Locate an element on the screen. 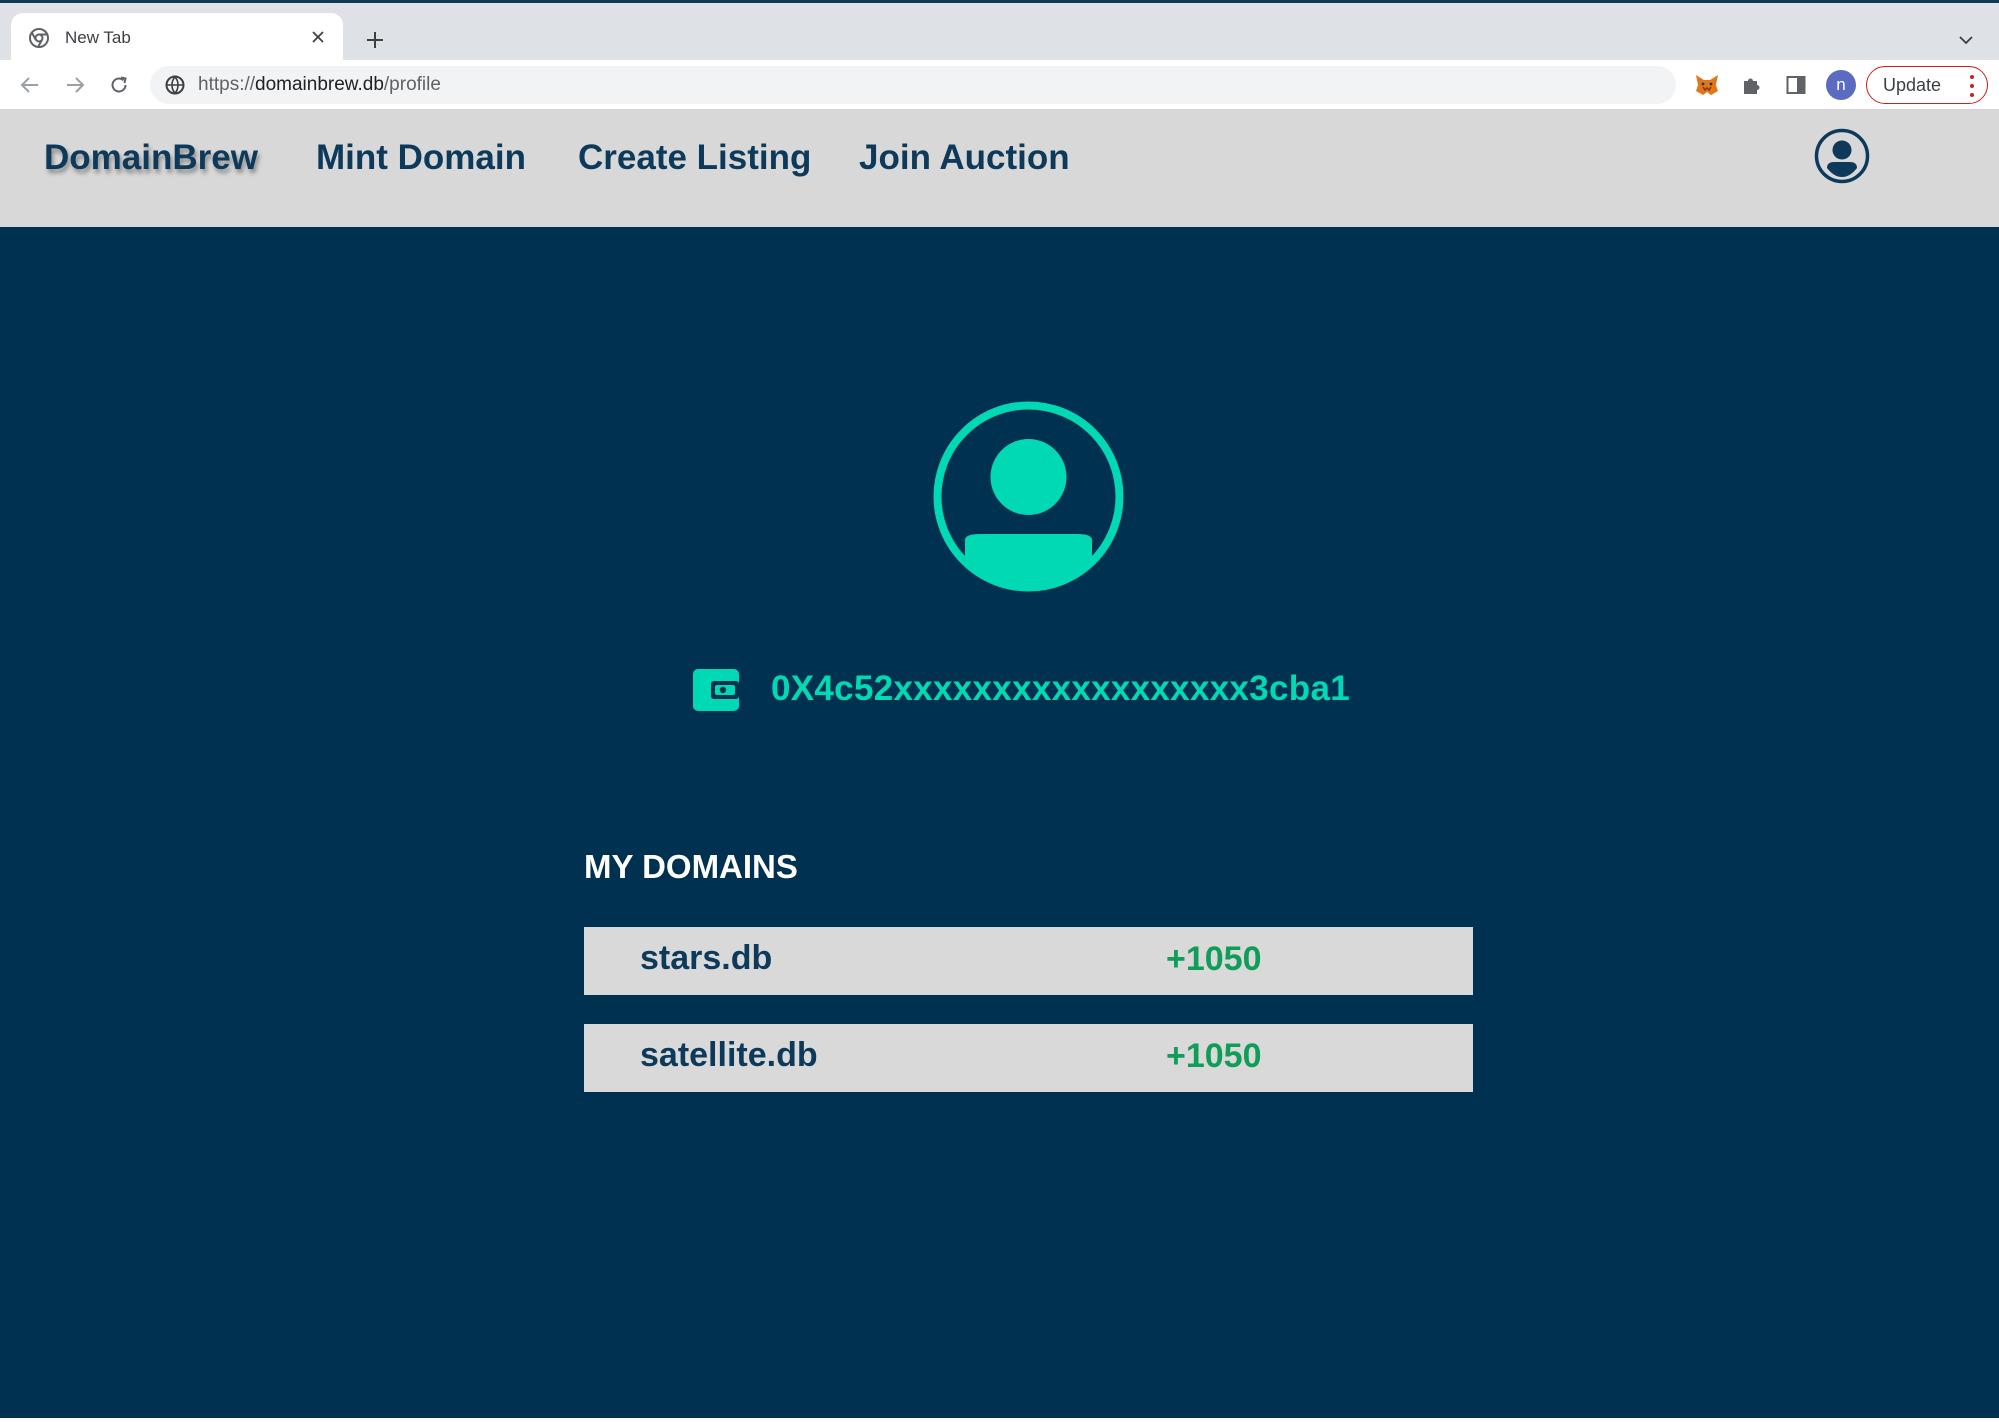 Image resolution: width=1999 pixels, height=1422 pixels. reload-icon is located at coordinates (119, 85).